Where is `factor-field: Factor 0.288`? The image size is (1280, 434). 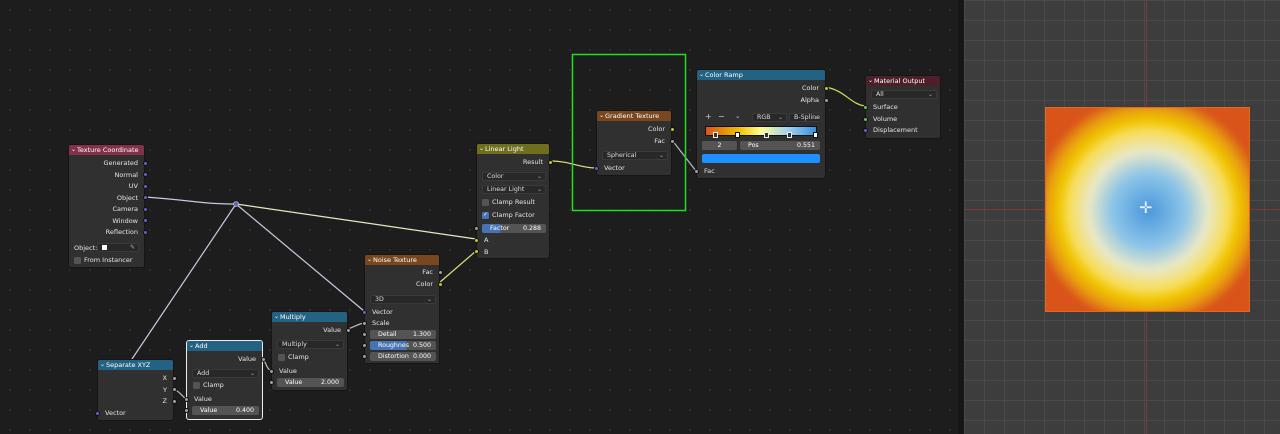 factor-field: Factor 0.288 is located at coordinates (514, 228).